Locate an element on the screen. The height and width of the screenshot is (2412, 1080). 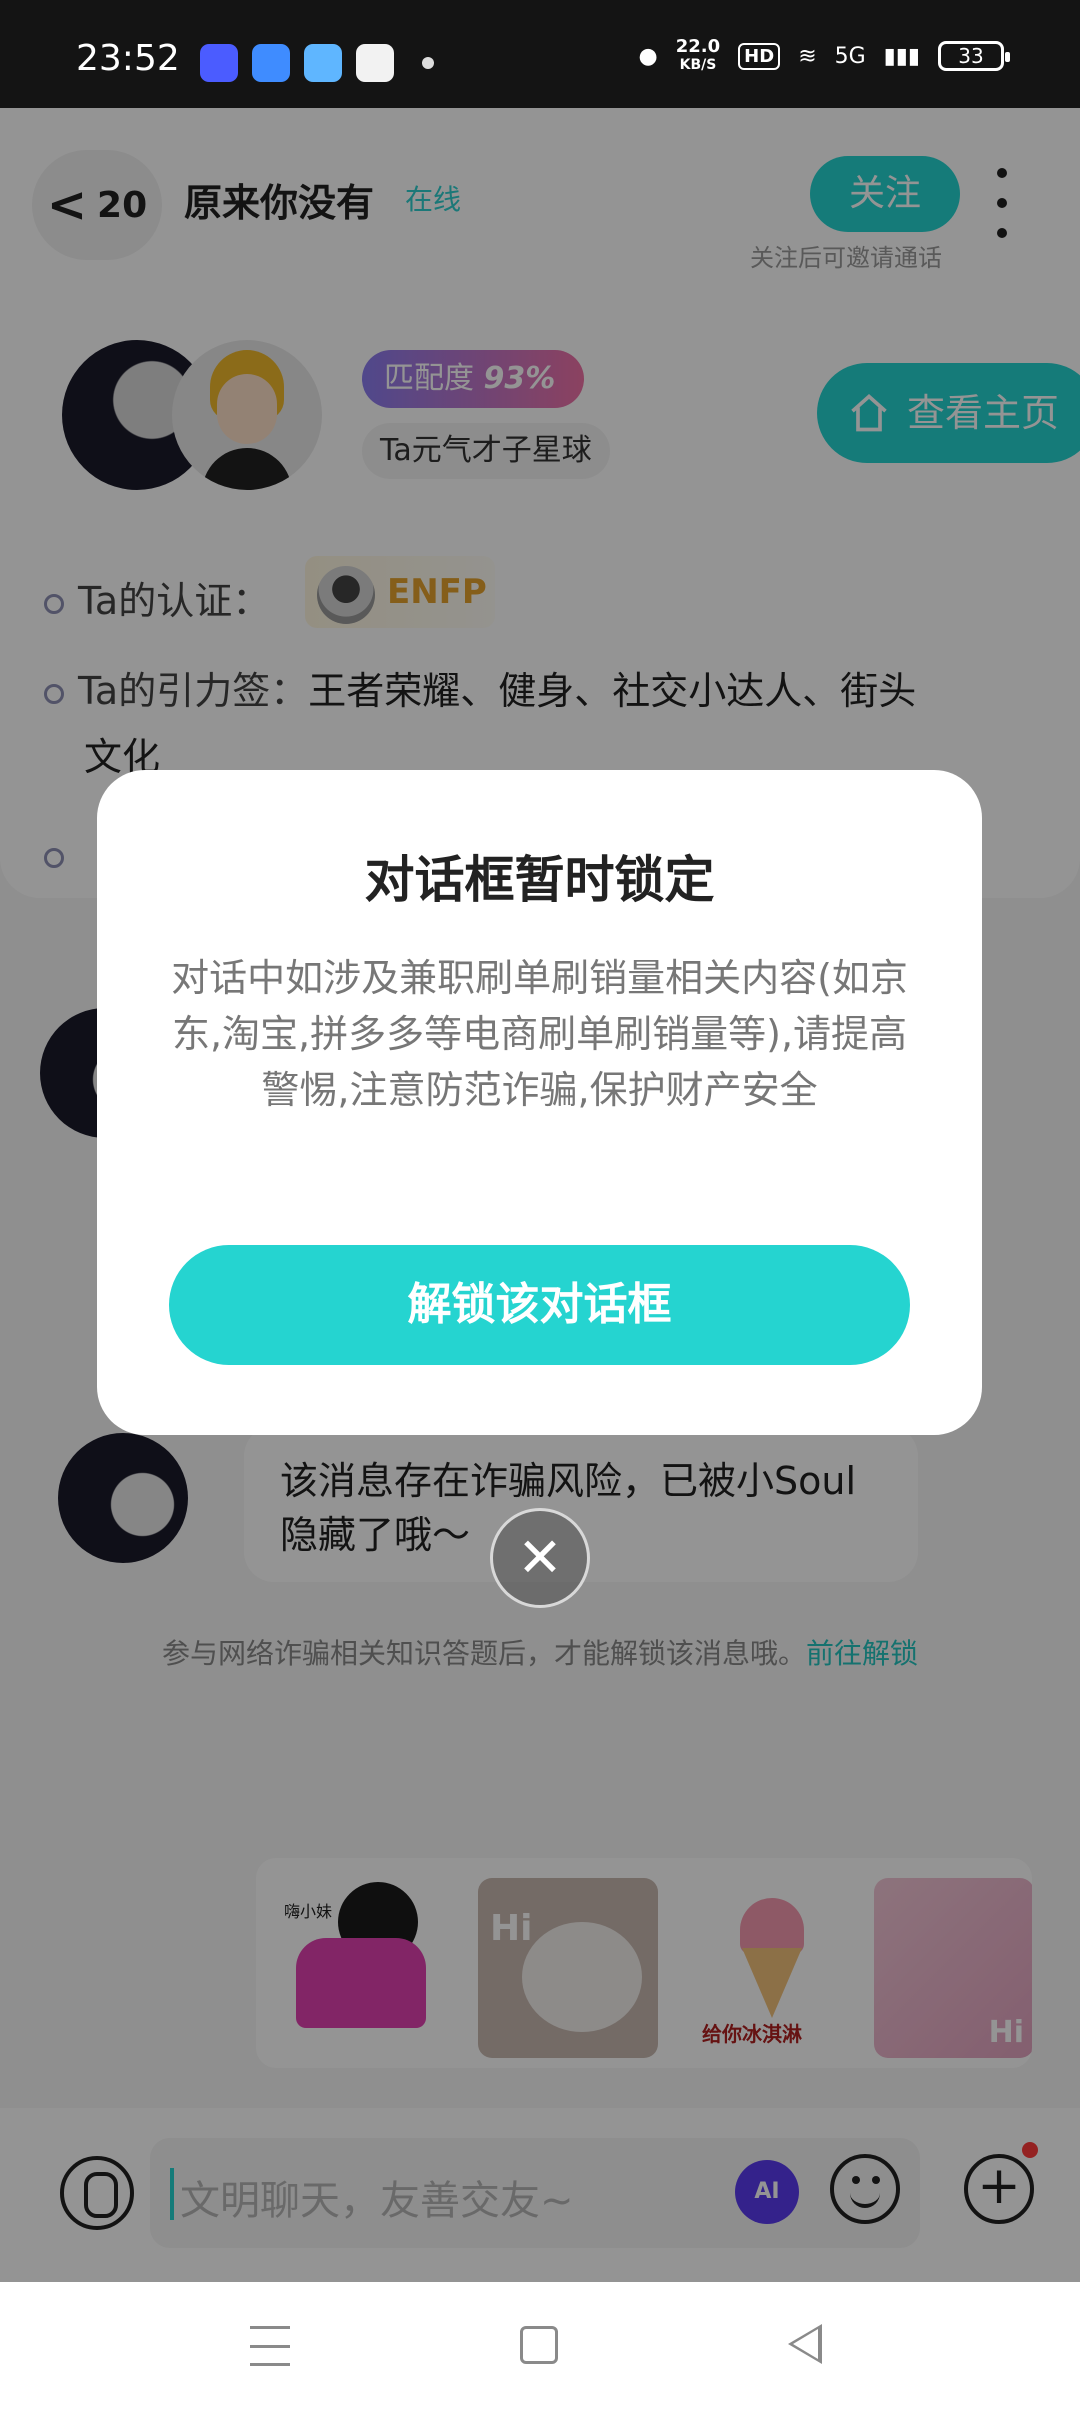
battery-icon: 33 is located at coordinates (974, 56).